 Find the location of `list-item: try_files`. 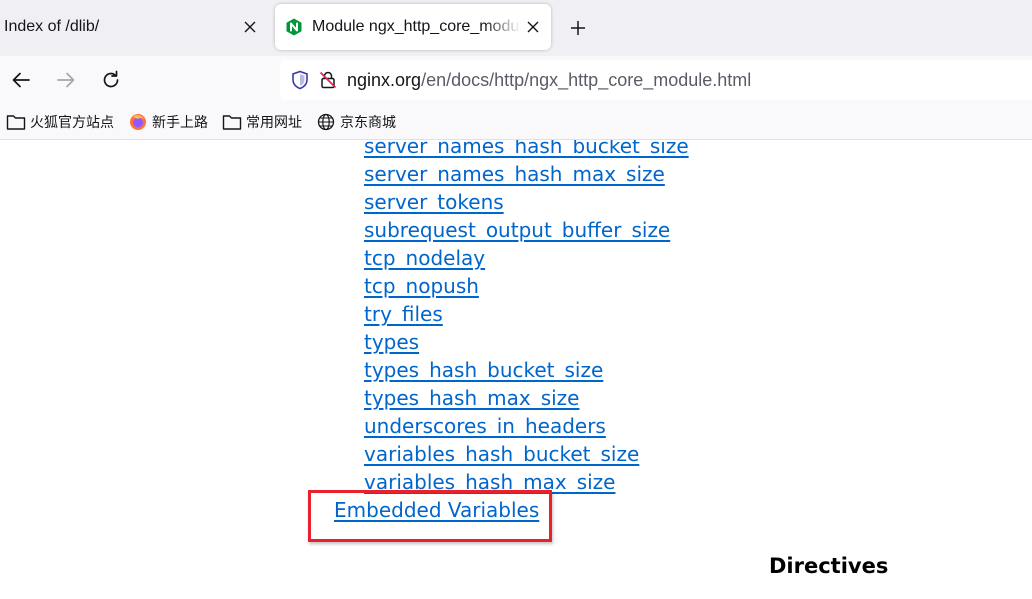

list-item: try_files is located at coordinates (526, 314).